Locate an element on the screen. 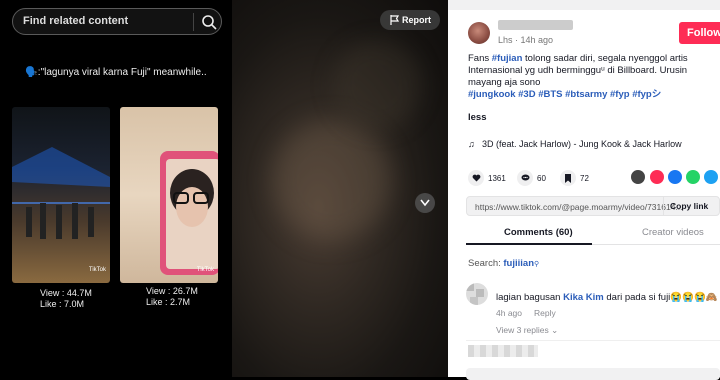  desc-text: Fans is located at coordinates (480, 58).